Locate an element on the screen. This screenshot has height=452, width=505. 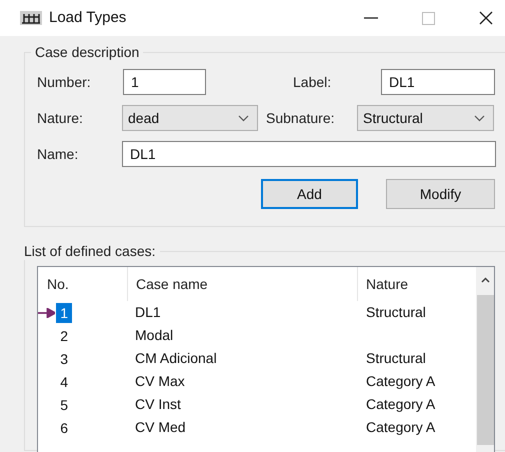
case-name-cell-text: CV Med is located at coordinates (160, 427).